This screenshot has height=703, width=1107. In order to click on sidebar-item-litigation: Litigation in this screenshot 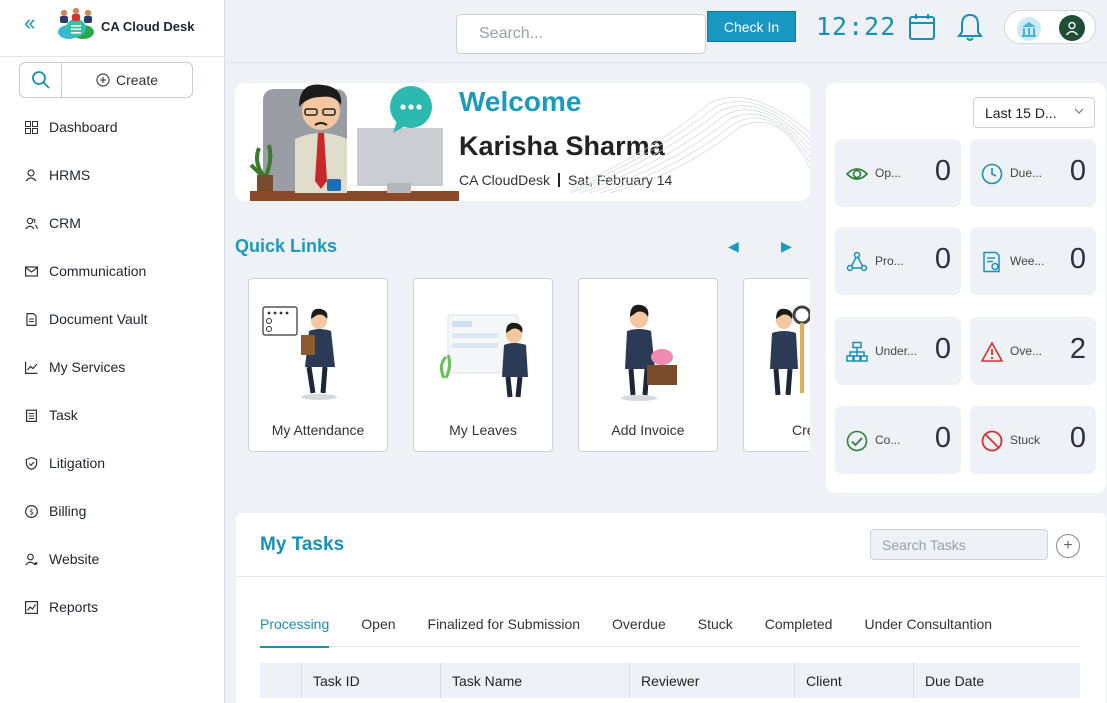, I will do `click(112, 463)`.